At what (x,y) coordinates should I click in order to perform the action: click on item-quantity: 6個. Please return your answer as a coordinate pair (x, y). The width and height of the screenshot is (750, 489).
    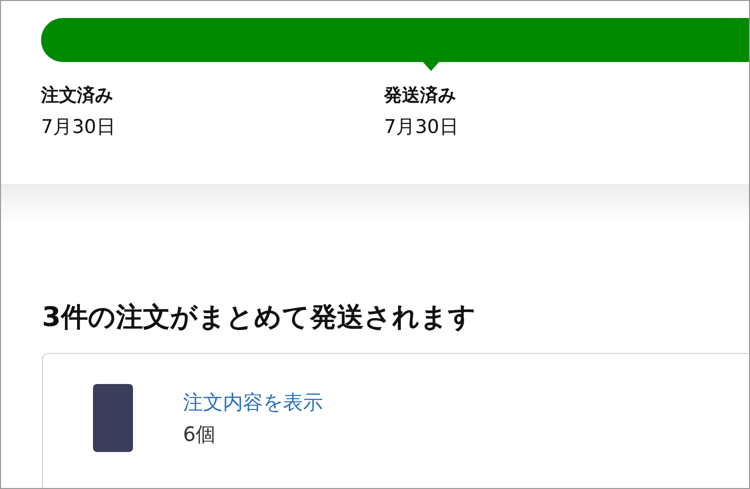
    Looking at the image, I should click on (200, 434).